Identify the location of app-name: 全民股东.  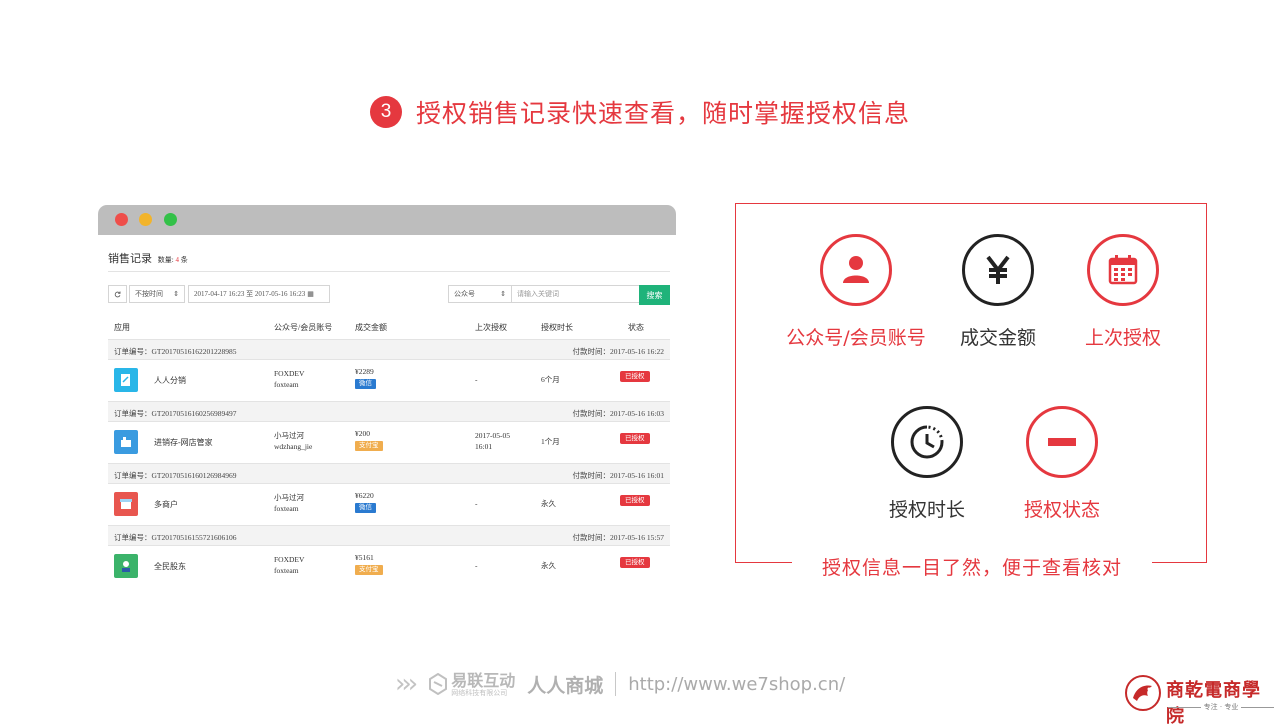
(170, 566).